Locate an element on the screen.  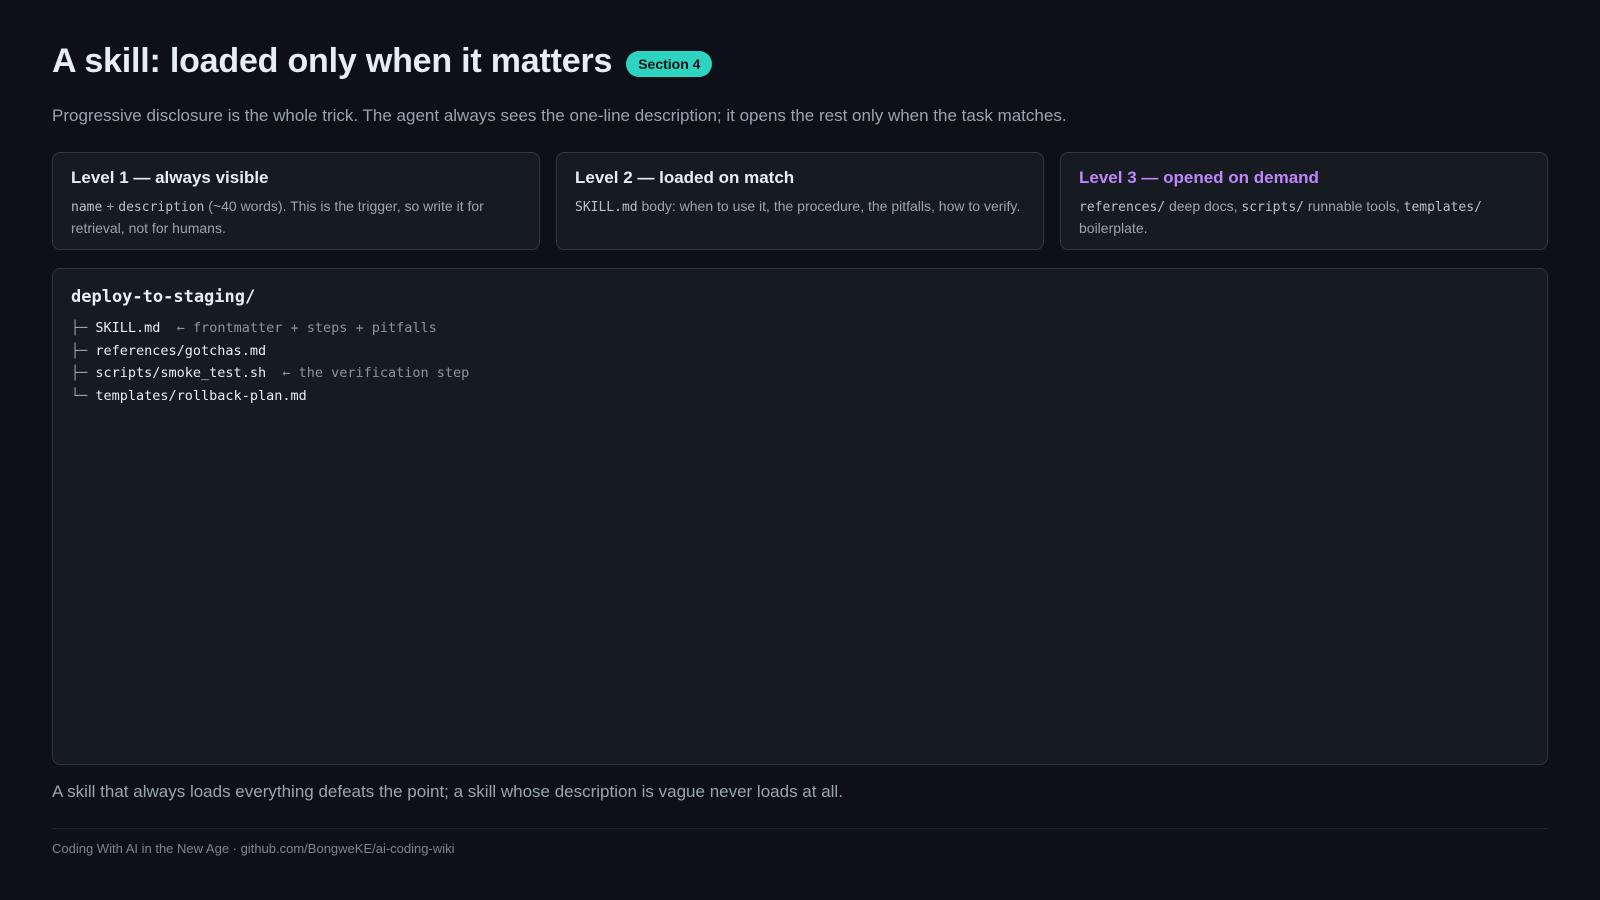
tree-item-name: SKILL.md is located at coordinates (128, 328).